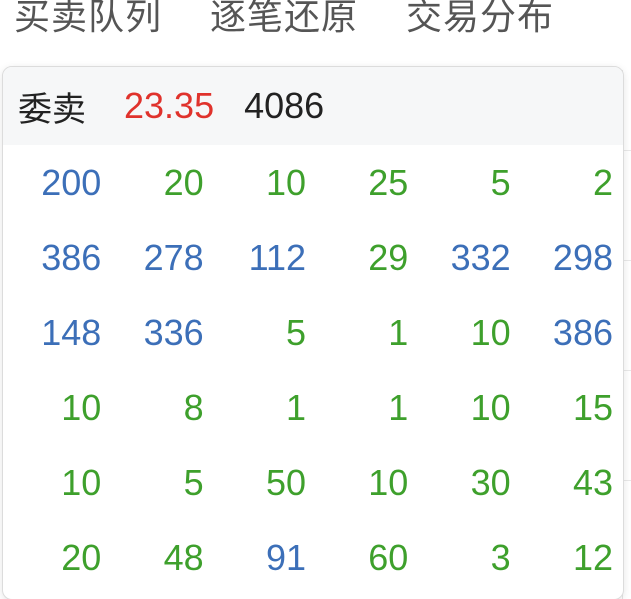 This screenshot has width=631, height=599. Describe the element at coordinates (284, 20) in the screenshot. I see `tab-tick-replay: 逐笔还原` at that location.